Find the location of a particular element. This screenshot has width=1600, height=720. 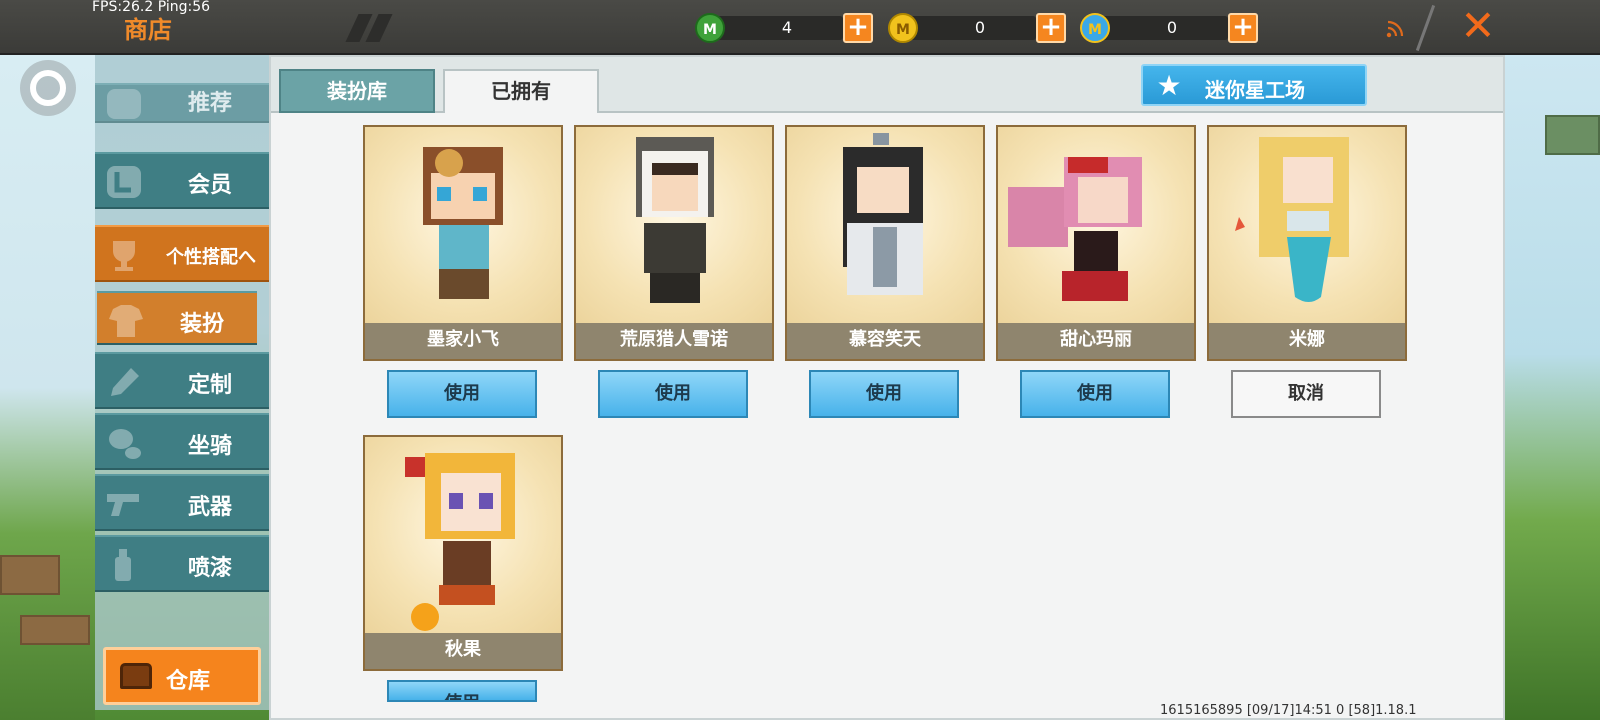

currency-gold-coin: M 0 + is located at coordinates (978, 28).